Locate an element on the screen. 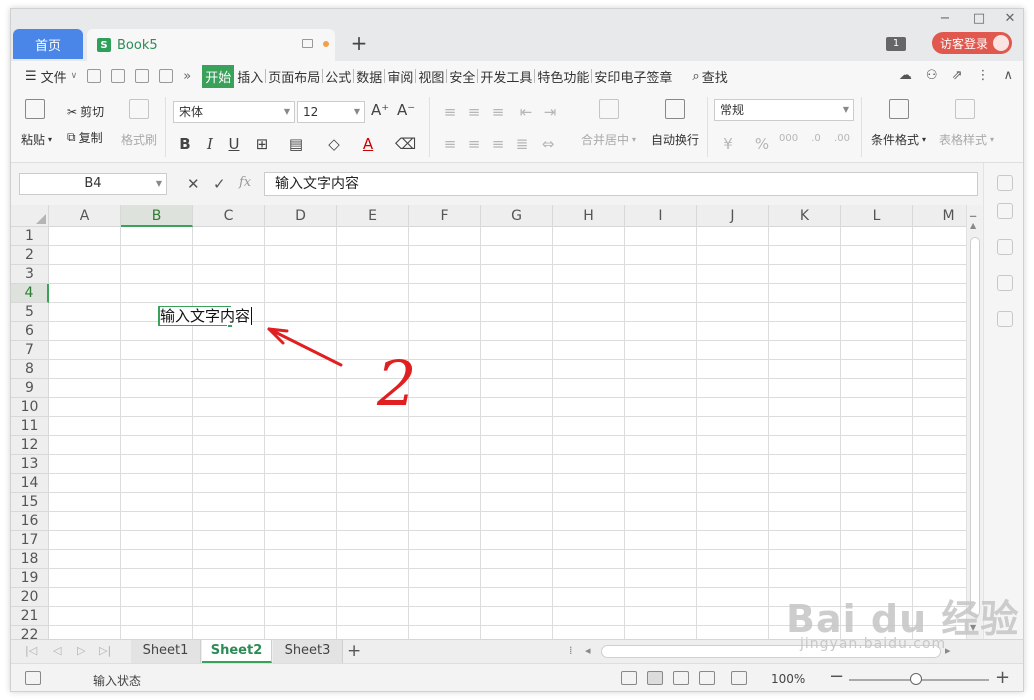 The width and height of the screenshot is (1034, 700). align-bottom-icon: ≡ is located at coordinates (498, 112).